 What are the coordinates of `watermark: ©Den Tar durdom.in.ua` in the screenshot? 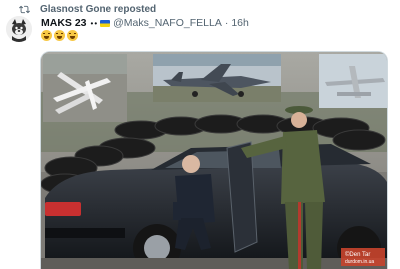 It's located at (363, 257).